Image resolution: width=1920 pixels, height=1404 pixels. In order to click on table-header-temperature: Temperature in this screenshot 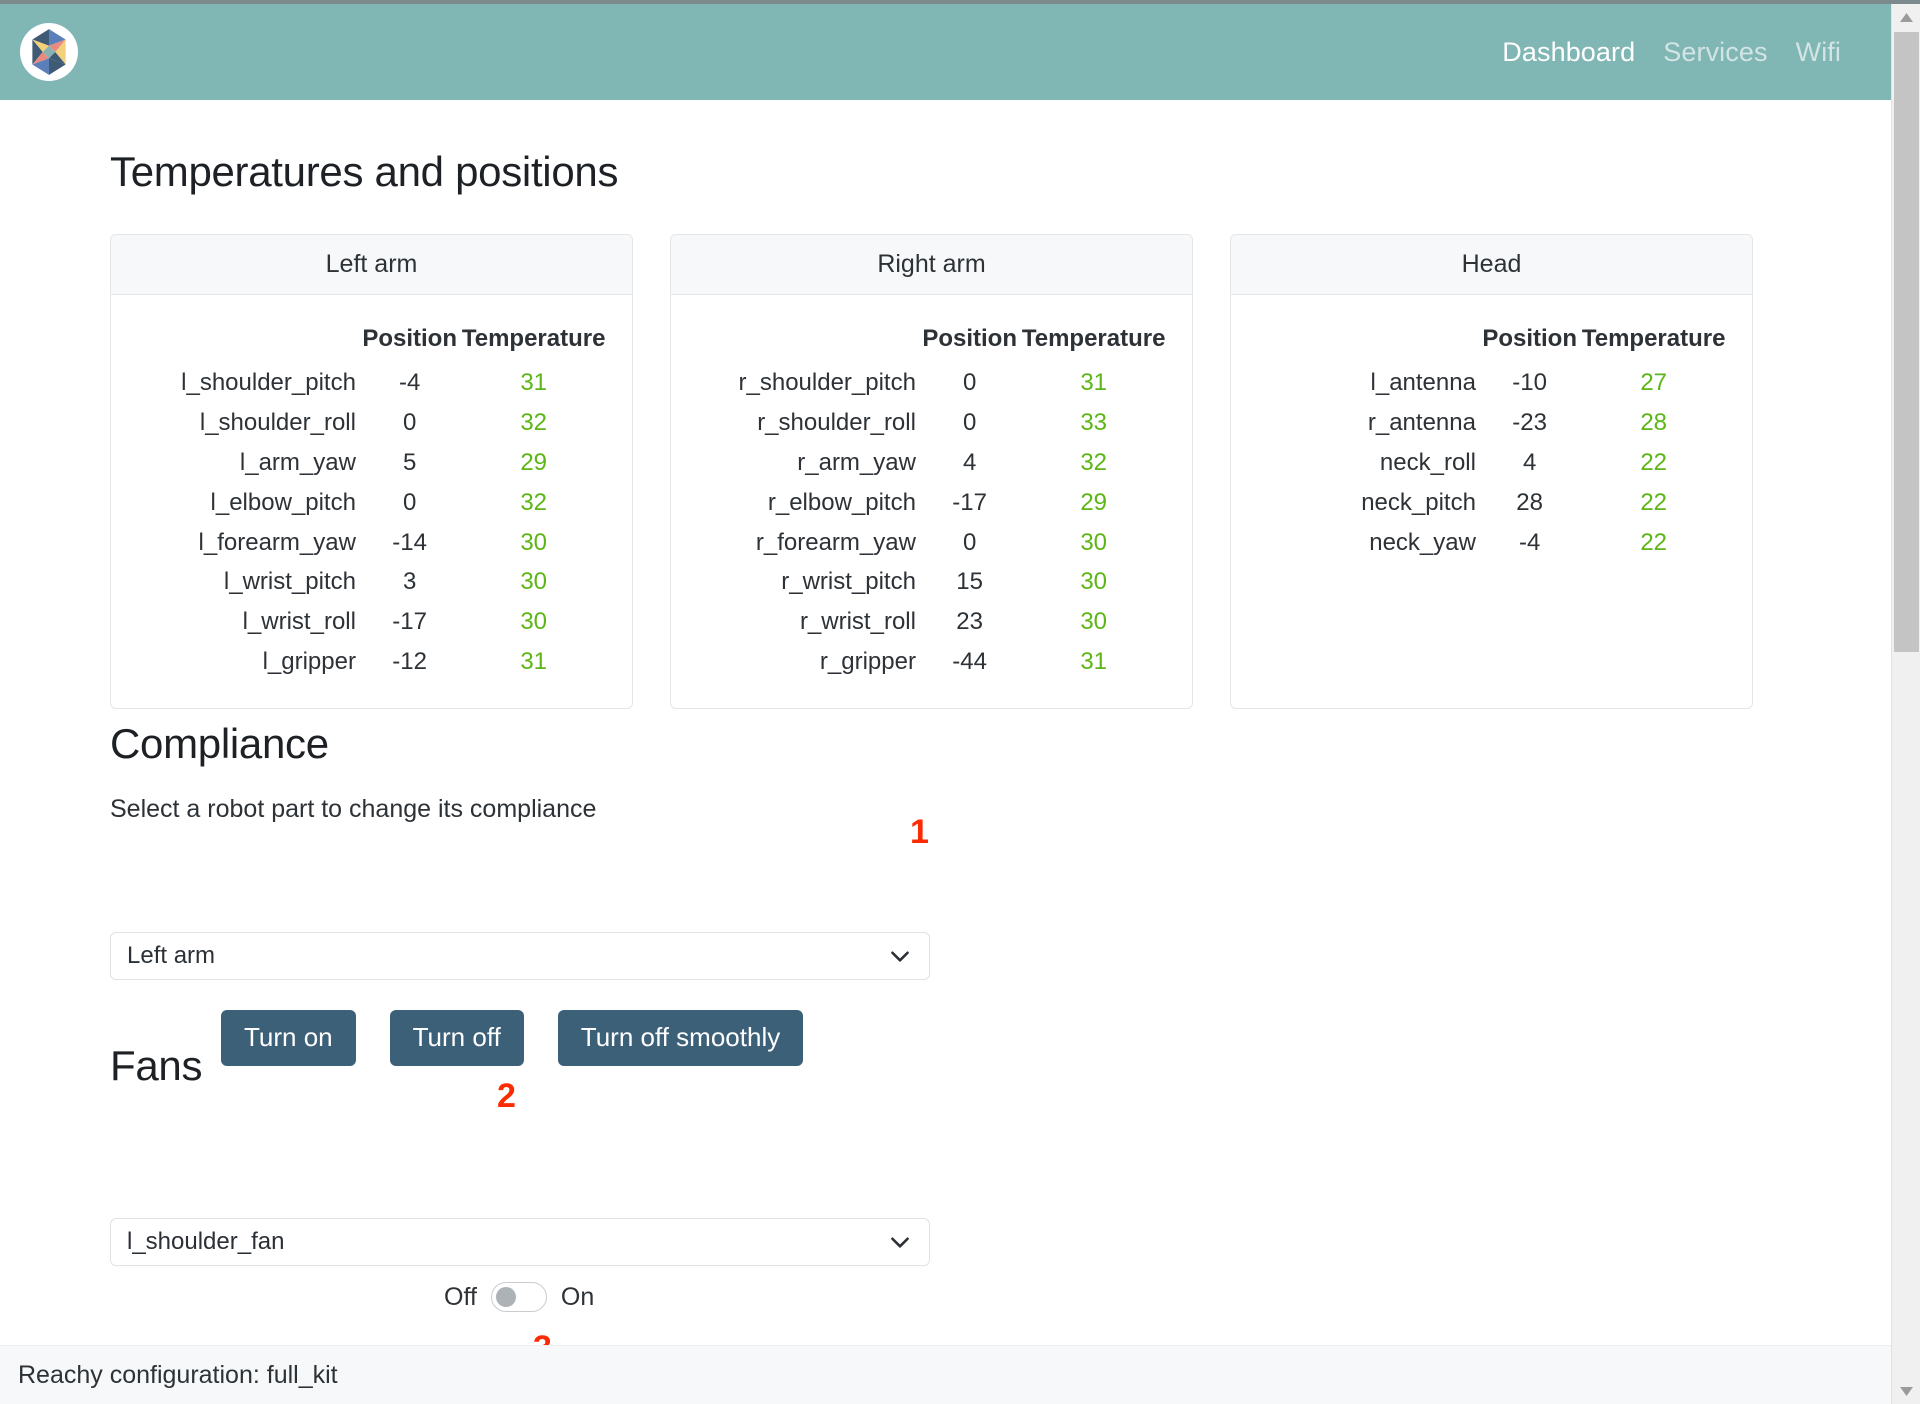, I will do `click(533, 338)`.